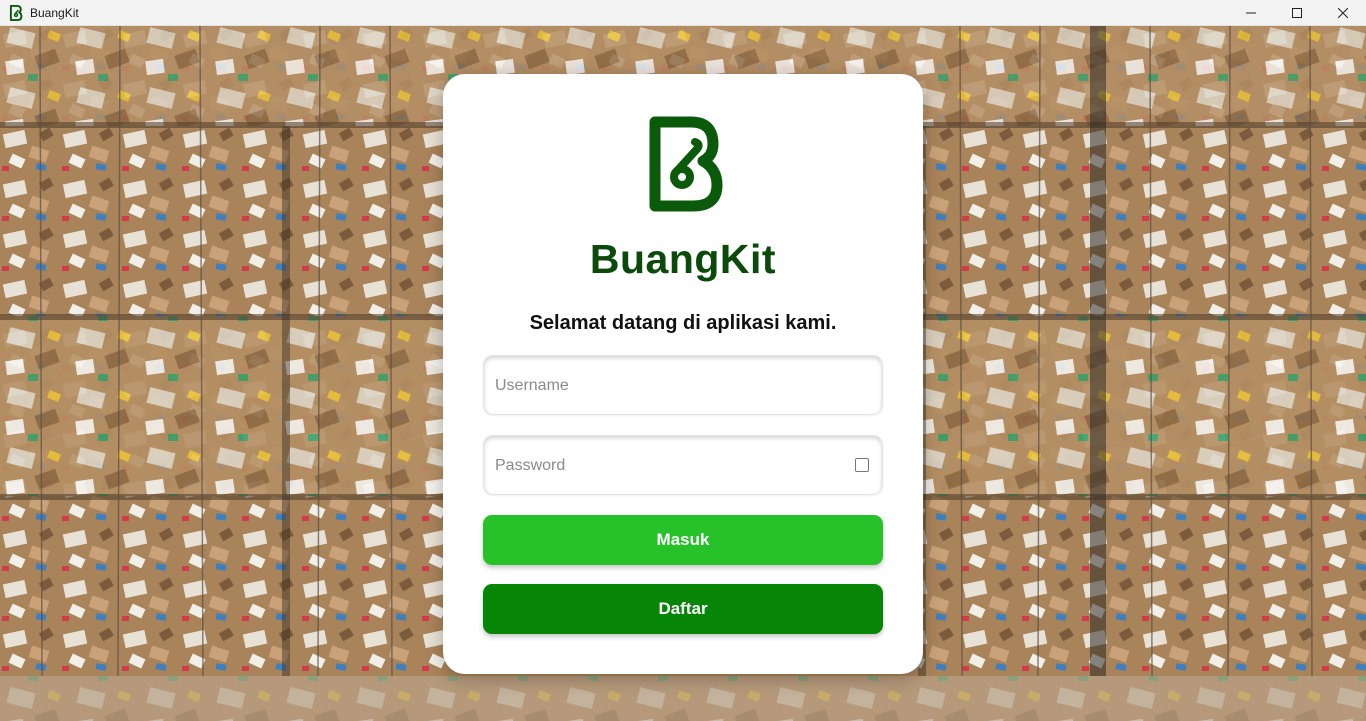 The image size is (1366, 721). What do you see at coordinates (683, 259) in the screenshot?
I see `brand-title: BuangKit` at bounding box center [683, 259].